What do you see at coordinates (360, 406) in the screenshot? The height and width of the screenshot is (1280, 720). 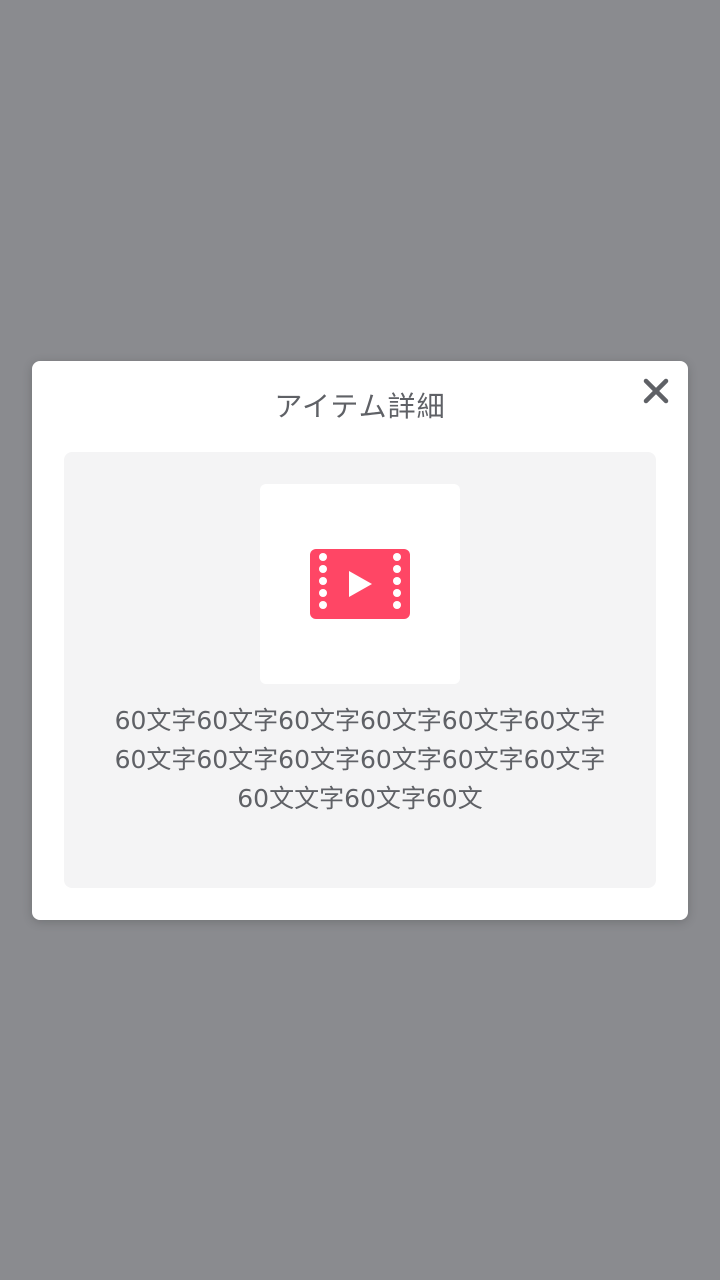 I see `modal-title: アイテム詳細` at bounding box center [360, 406].